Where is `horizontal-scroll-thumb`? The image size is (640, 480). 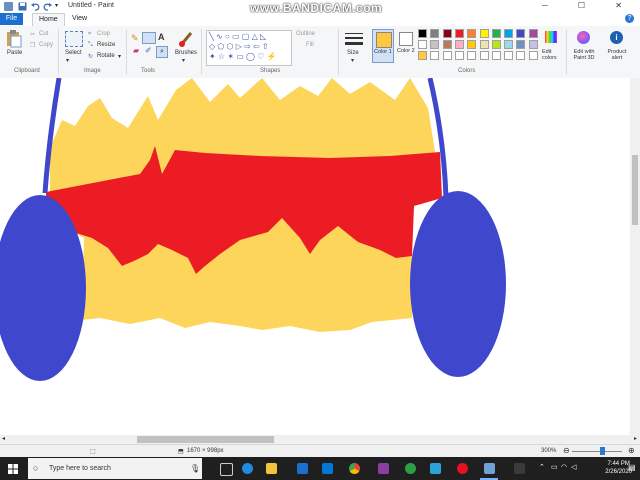 horizontal-scroll-thumb is located at coordinates (205, 439).